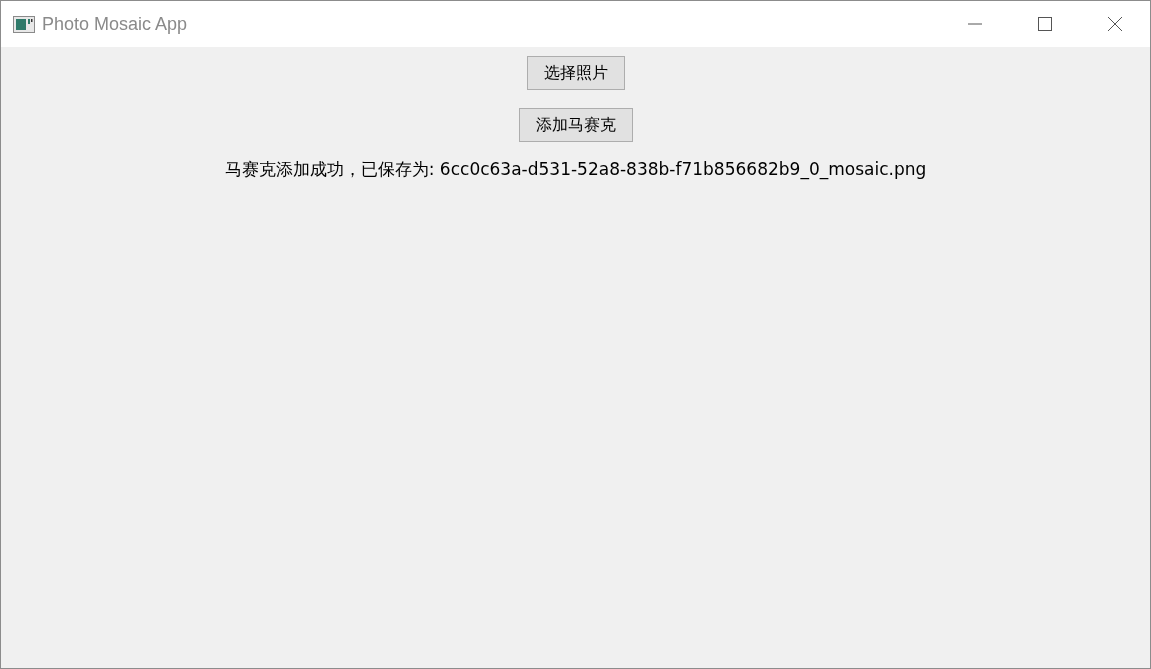  What do you see at coordinates (24, 24) in the screenshot?
I see `app-icon` at bounding box center [24, 24].